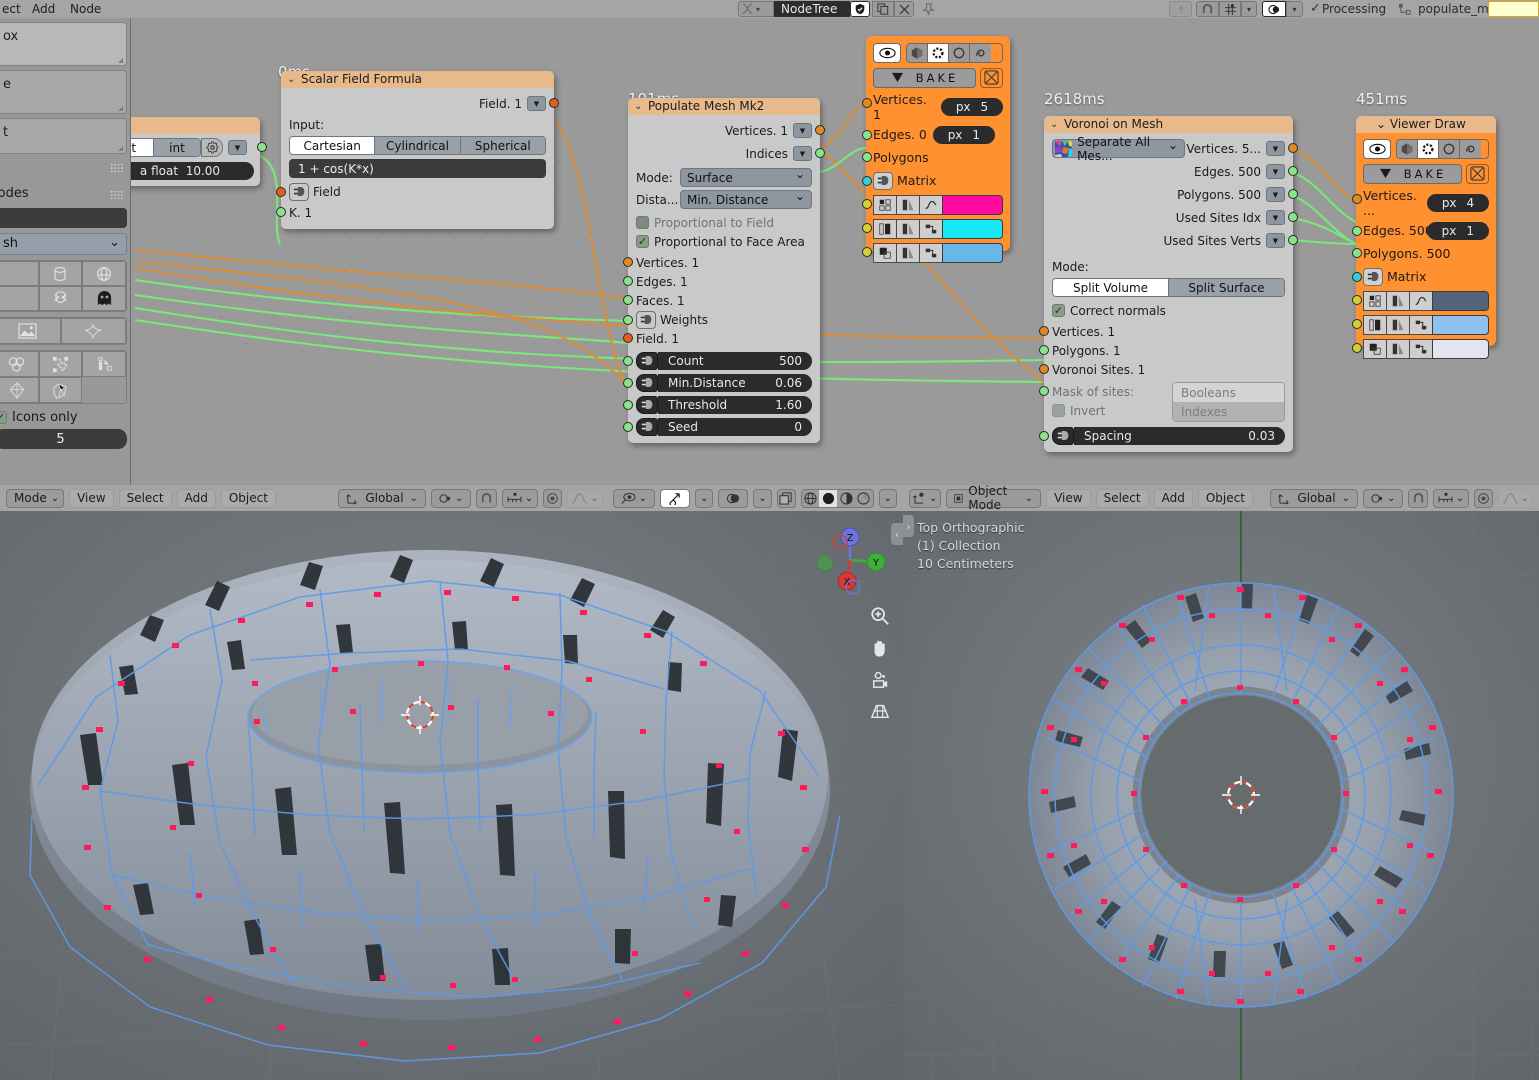  What do you see at coordinates (1457, 230) in the screenshot?
I see `edges-px-field: px 1` at bounding box center [1457, 230].